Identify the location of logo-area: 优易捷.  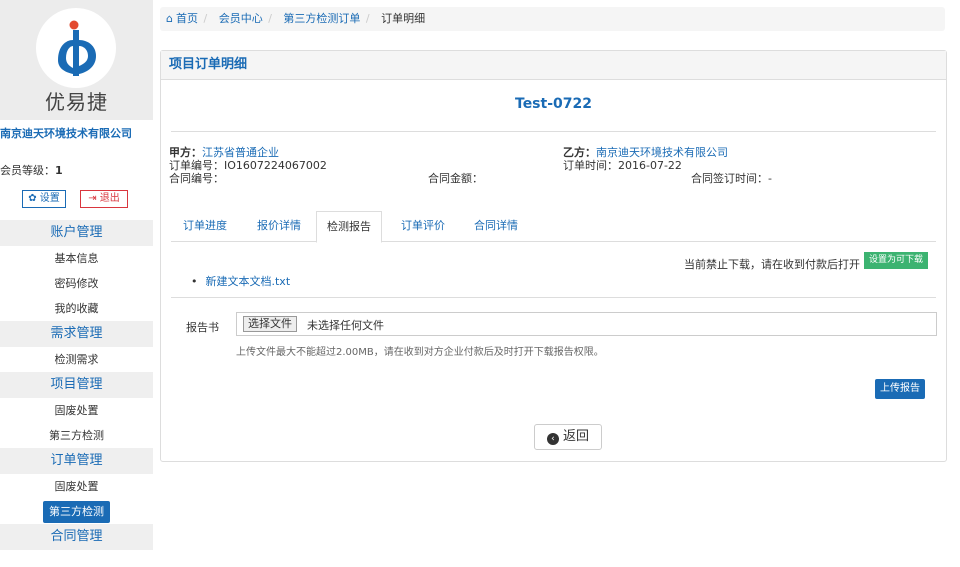
(76, 60).